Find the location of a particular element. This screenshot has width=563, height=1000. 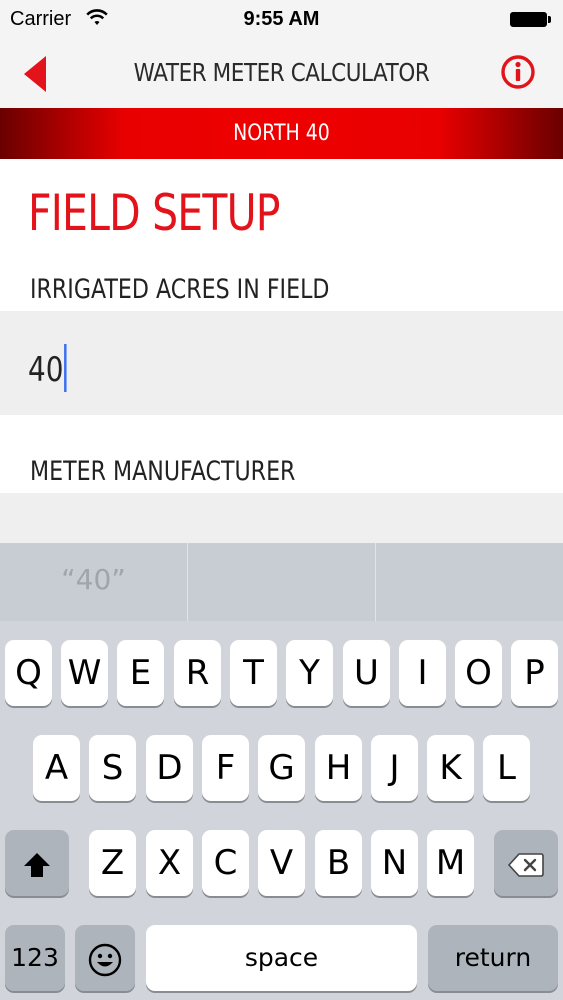

key-r: R is located at coordinates (197, 673).